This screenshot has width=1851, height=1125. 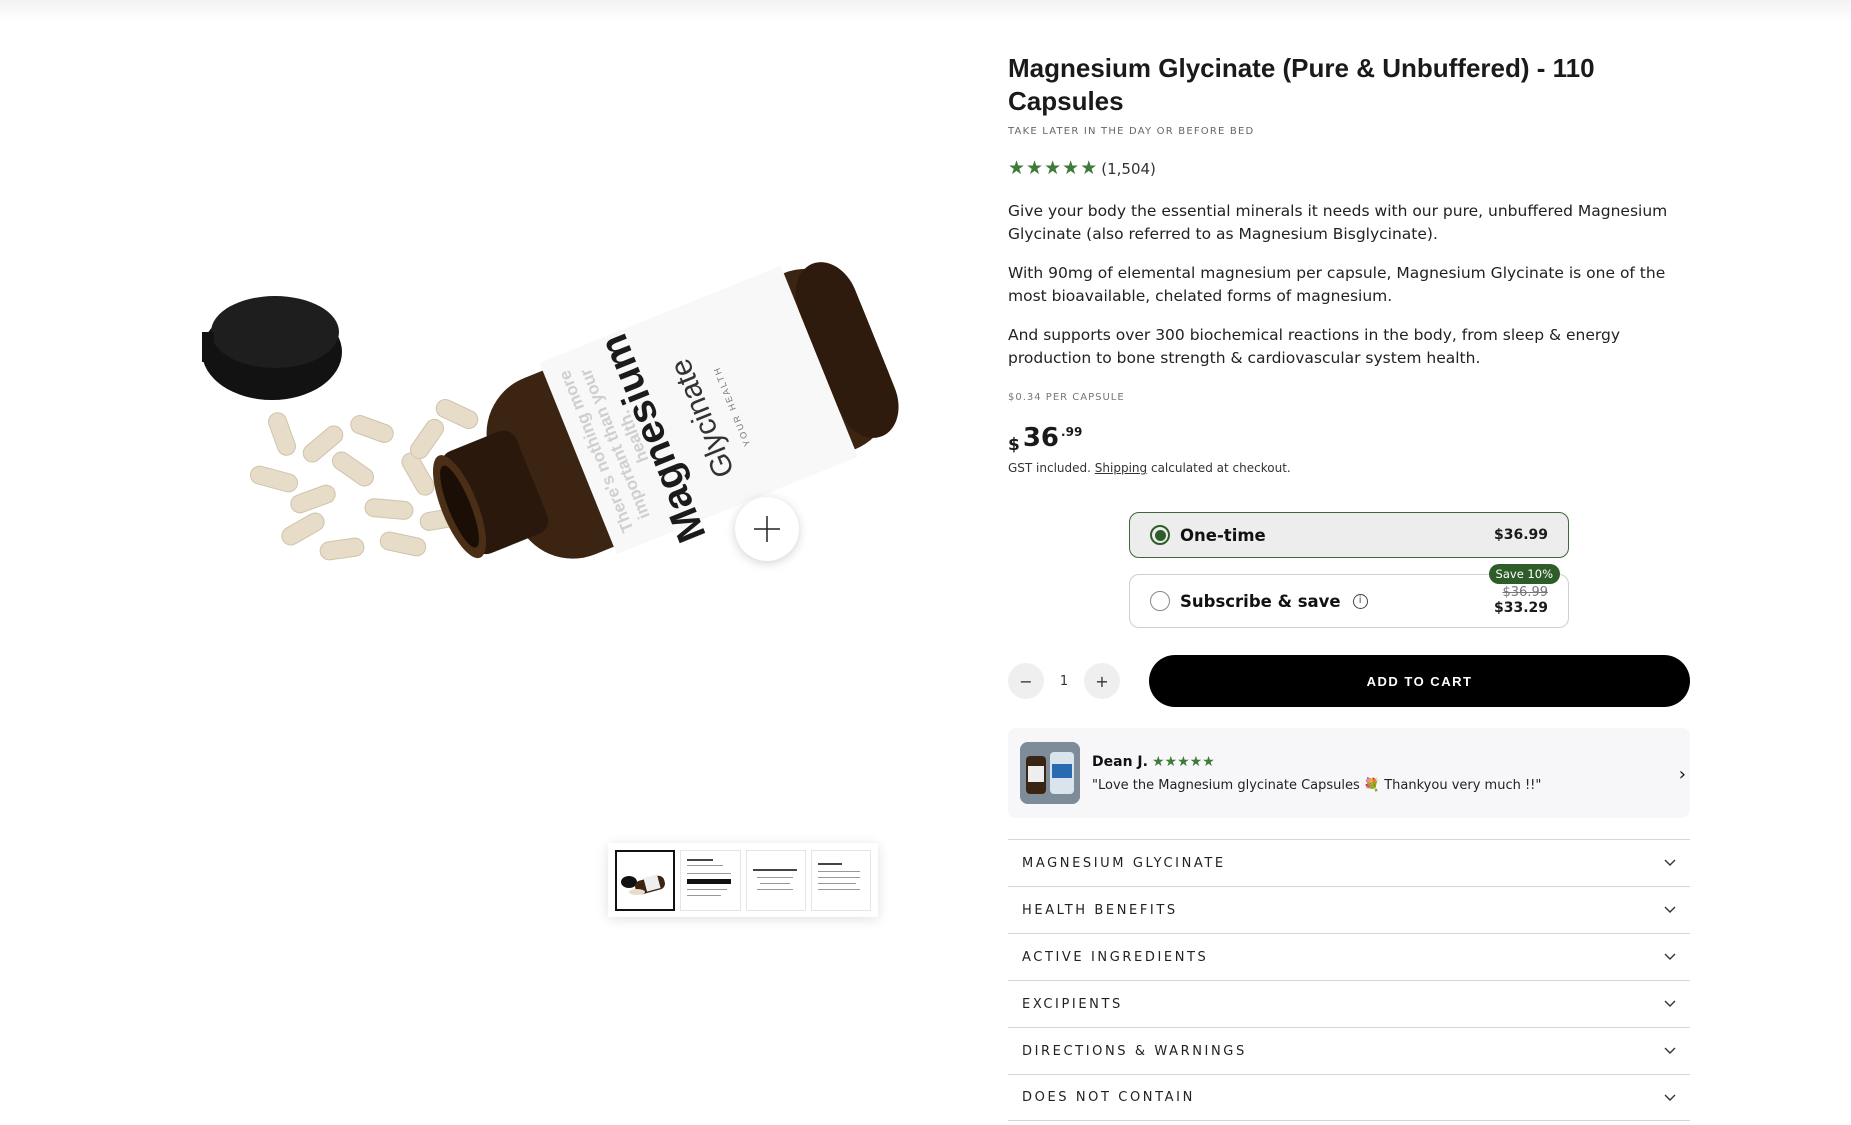 I want to click on accordion-label: HEALTH BENEFITS, so click(x=1100, y=910).